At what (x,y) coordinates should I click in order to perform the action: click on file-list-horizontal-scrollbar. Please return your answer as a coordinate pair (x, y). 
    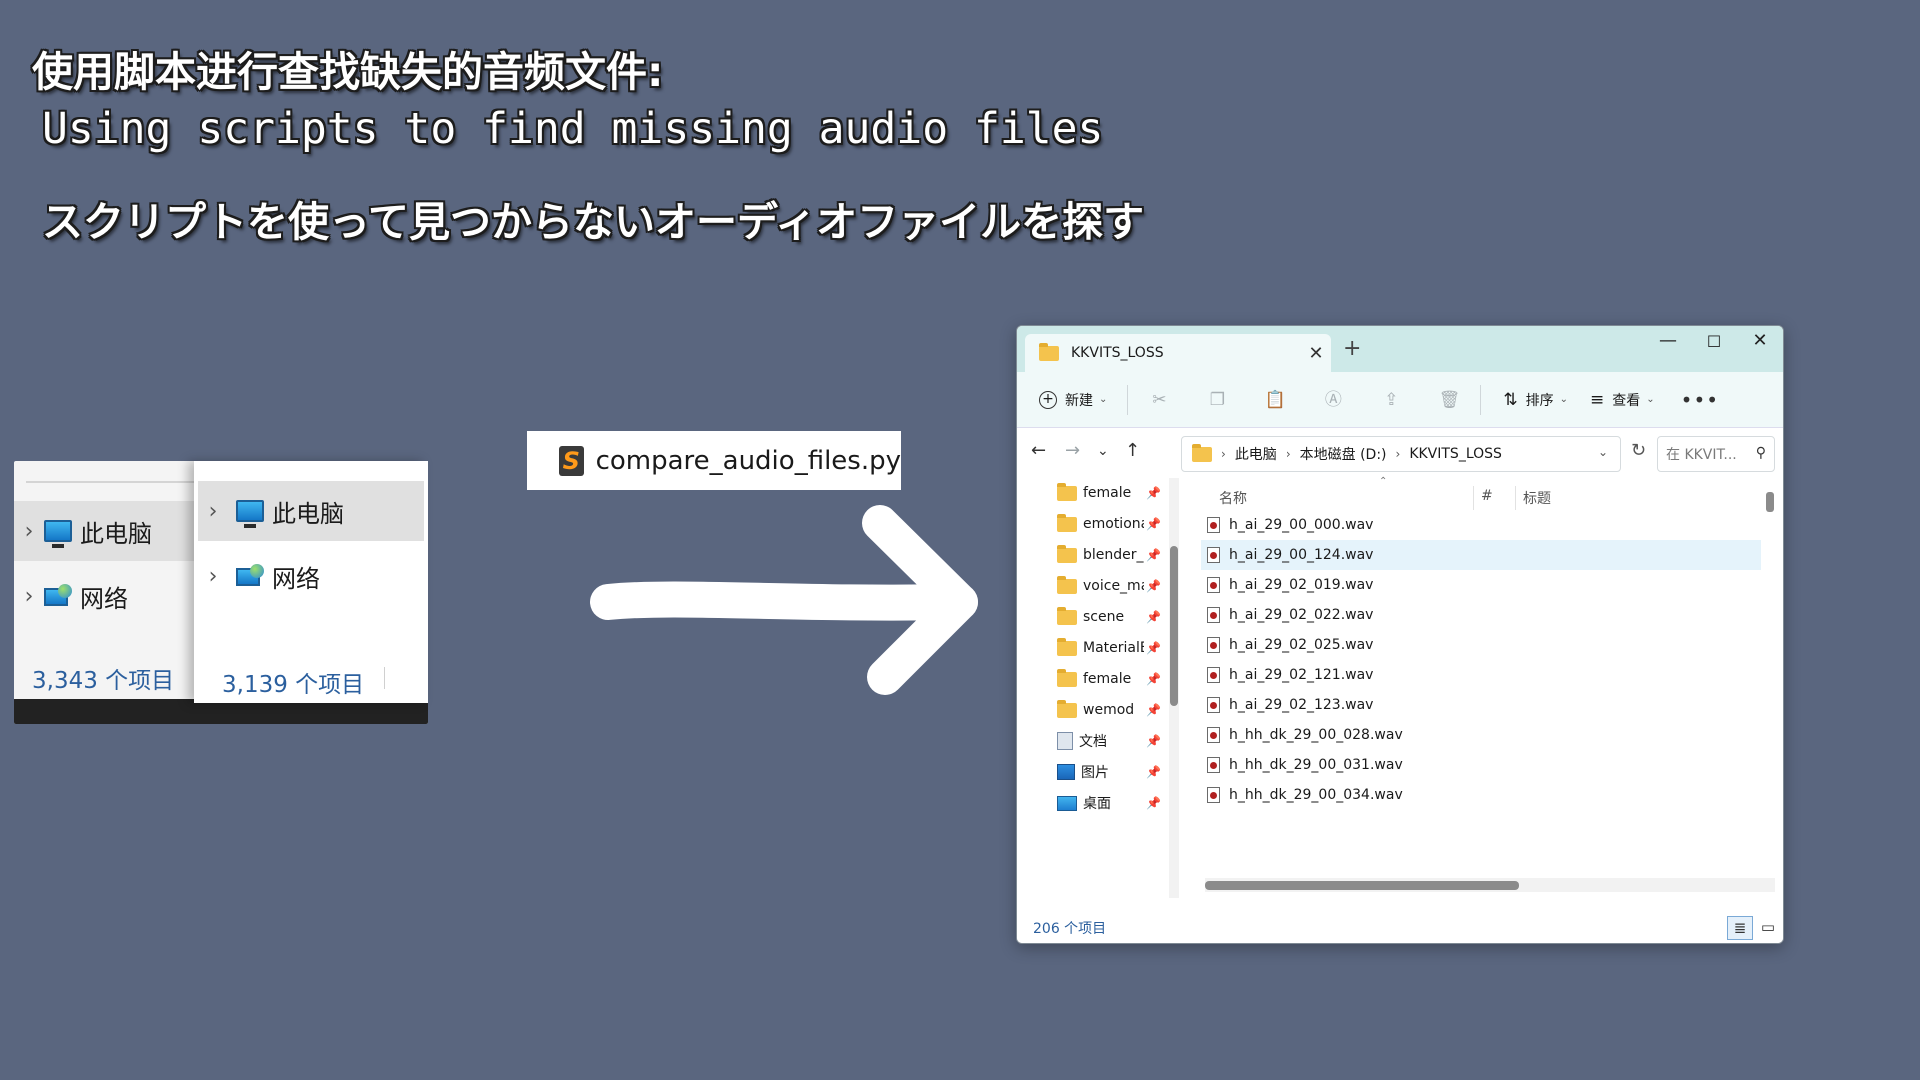
    Looking at the image, I should click on (1490, 885).